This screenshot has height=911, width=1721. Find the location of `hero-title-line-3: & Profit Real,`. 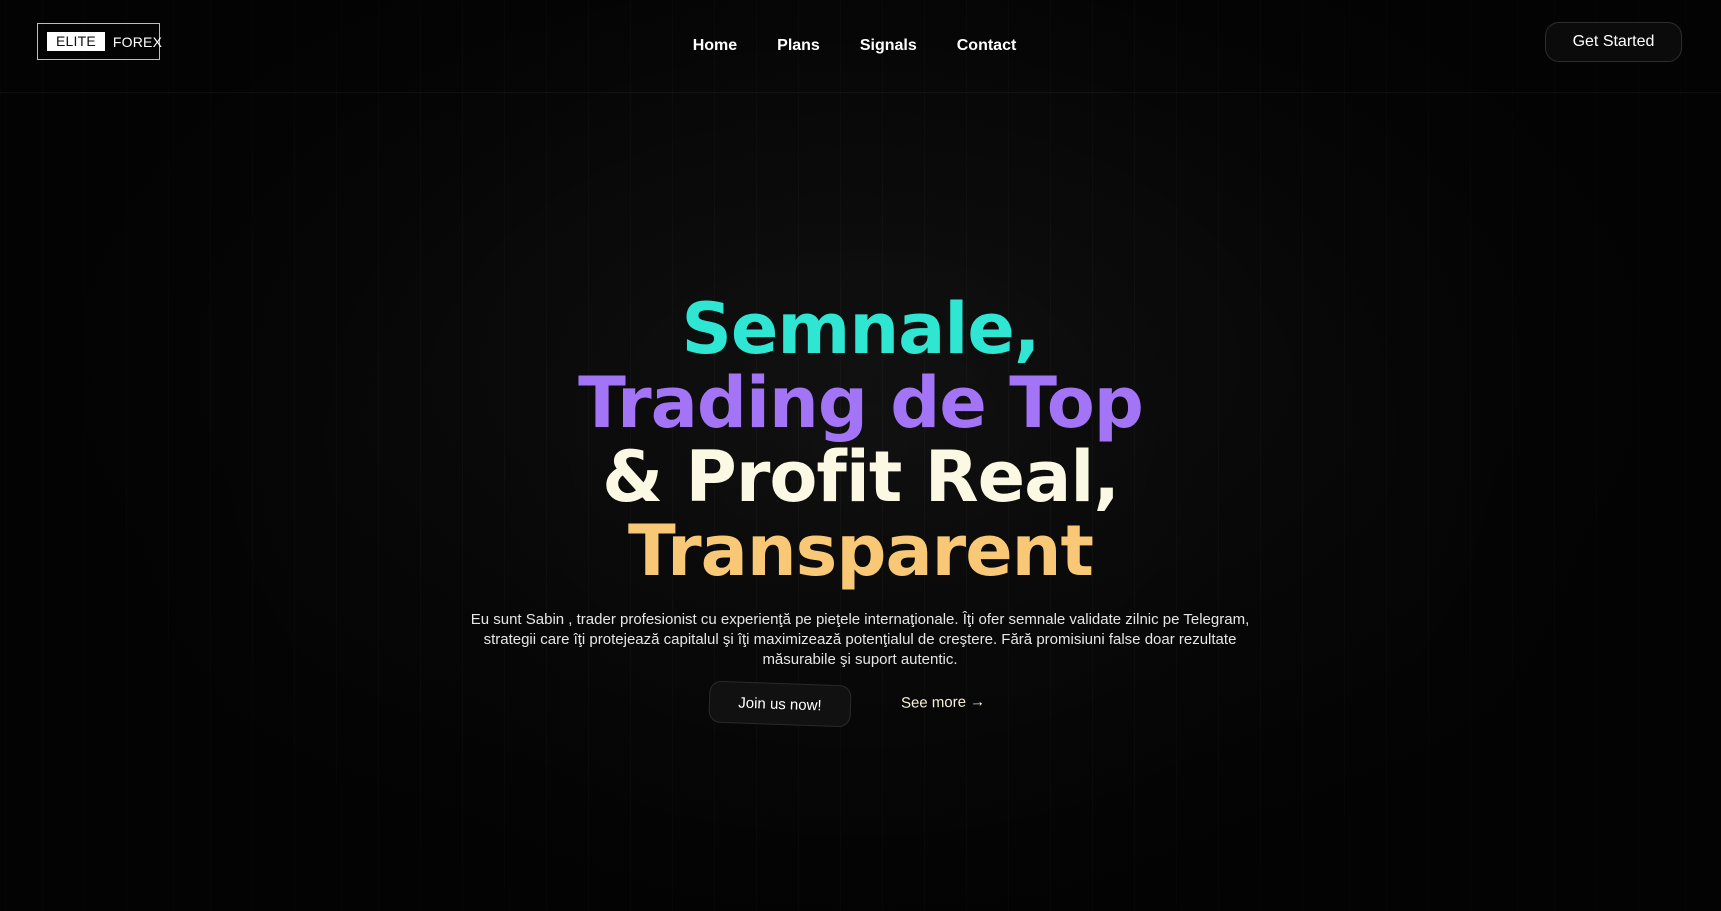

hero-title-line-3: & Profit Real, is located at coordinates (861, 477).